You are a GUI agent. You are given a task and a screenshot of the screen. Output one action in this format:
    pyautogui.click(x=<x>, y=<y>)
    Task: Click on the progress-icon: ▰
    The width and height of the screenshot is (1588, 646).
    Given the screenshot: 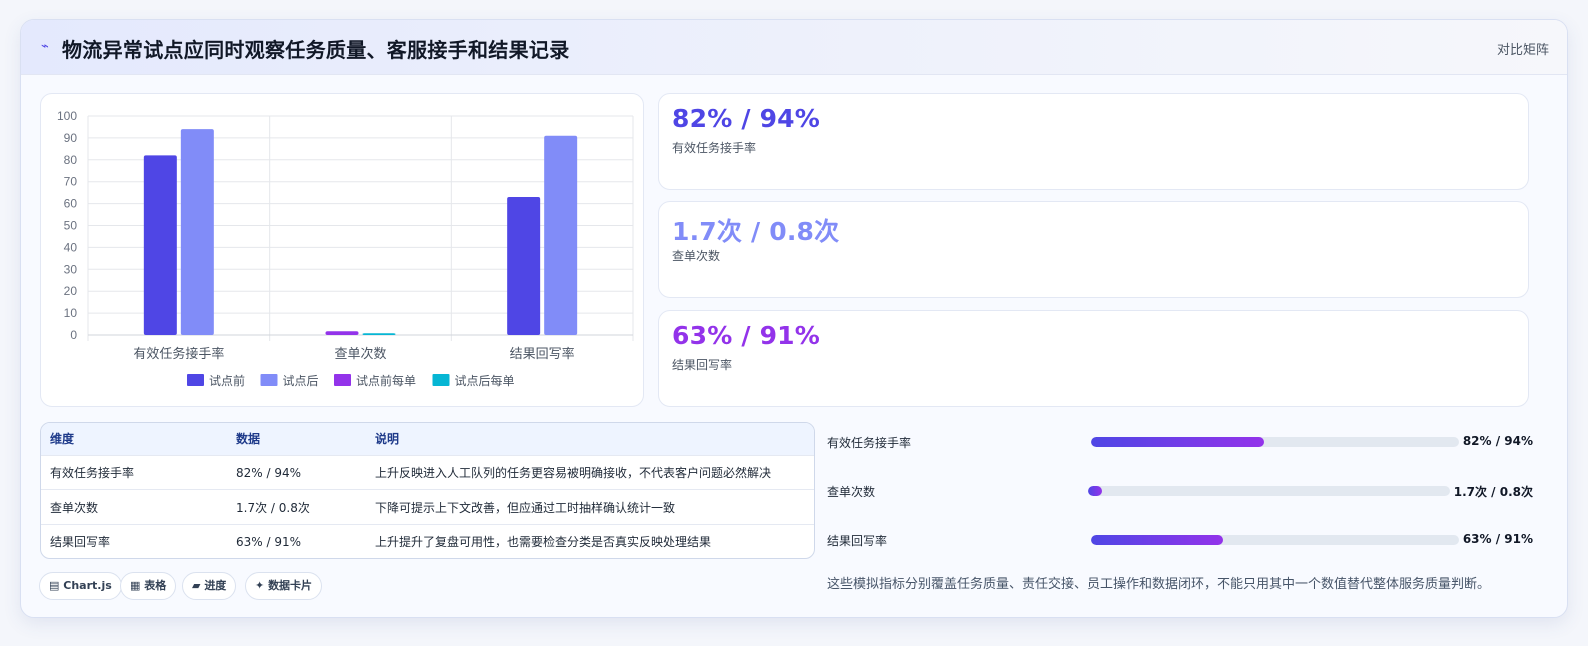 What is the action you would take?
    pyautogui.click(x=196, y=585)
    